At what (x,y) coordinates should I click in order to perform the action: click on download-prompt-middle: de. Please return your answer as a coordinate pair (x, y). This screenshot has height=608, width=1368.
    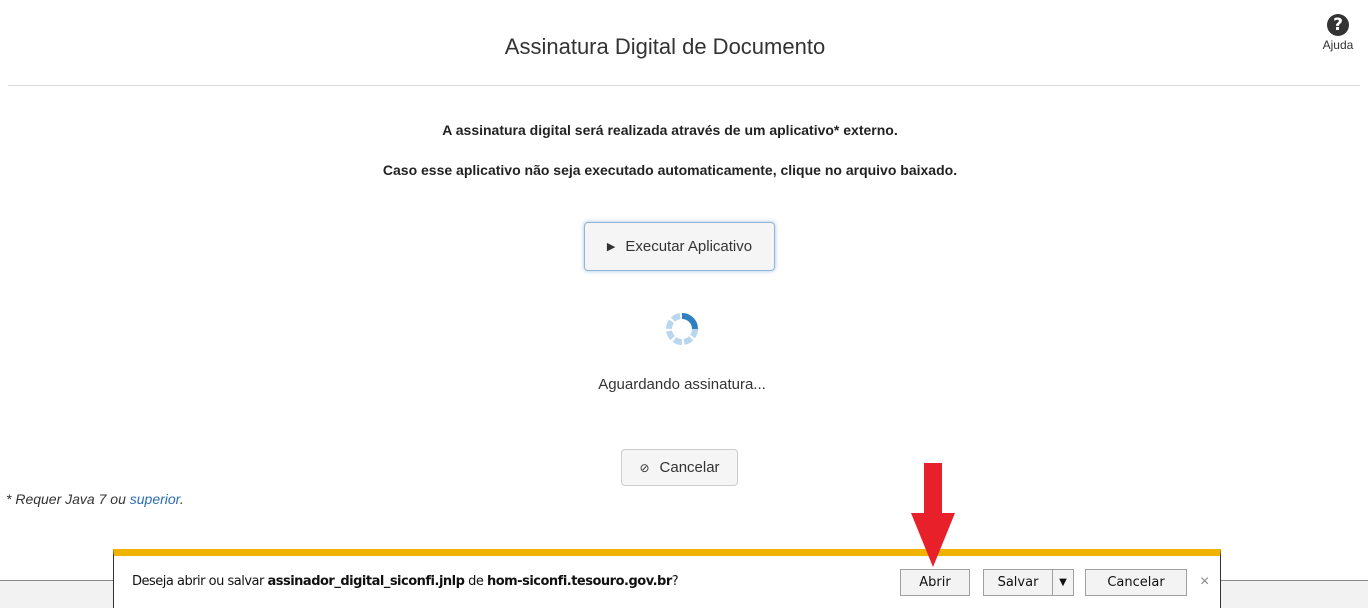
    Looking at the image, I should click on (475, 581).